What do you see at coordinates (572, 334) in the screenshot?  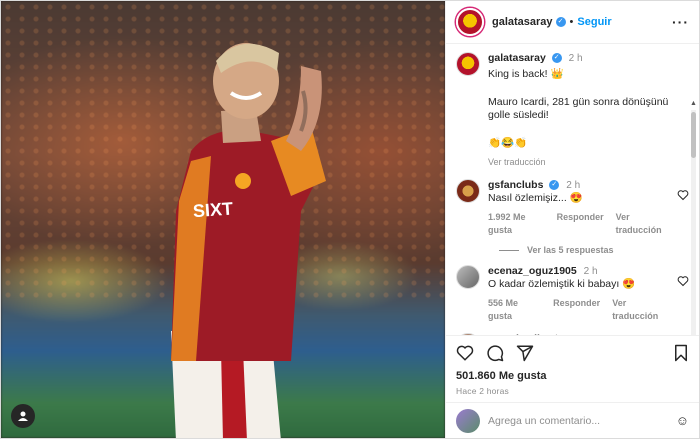 I see `comment-item: yarenbaall 2 h` at bounding box center [572, 334].